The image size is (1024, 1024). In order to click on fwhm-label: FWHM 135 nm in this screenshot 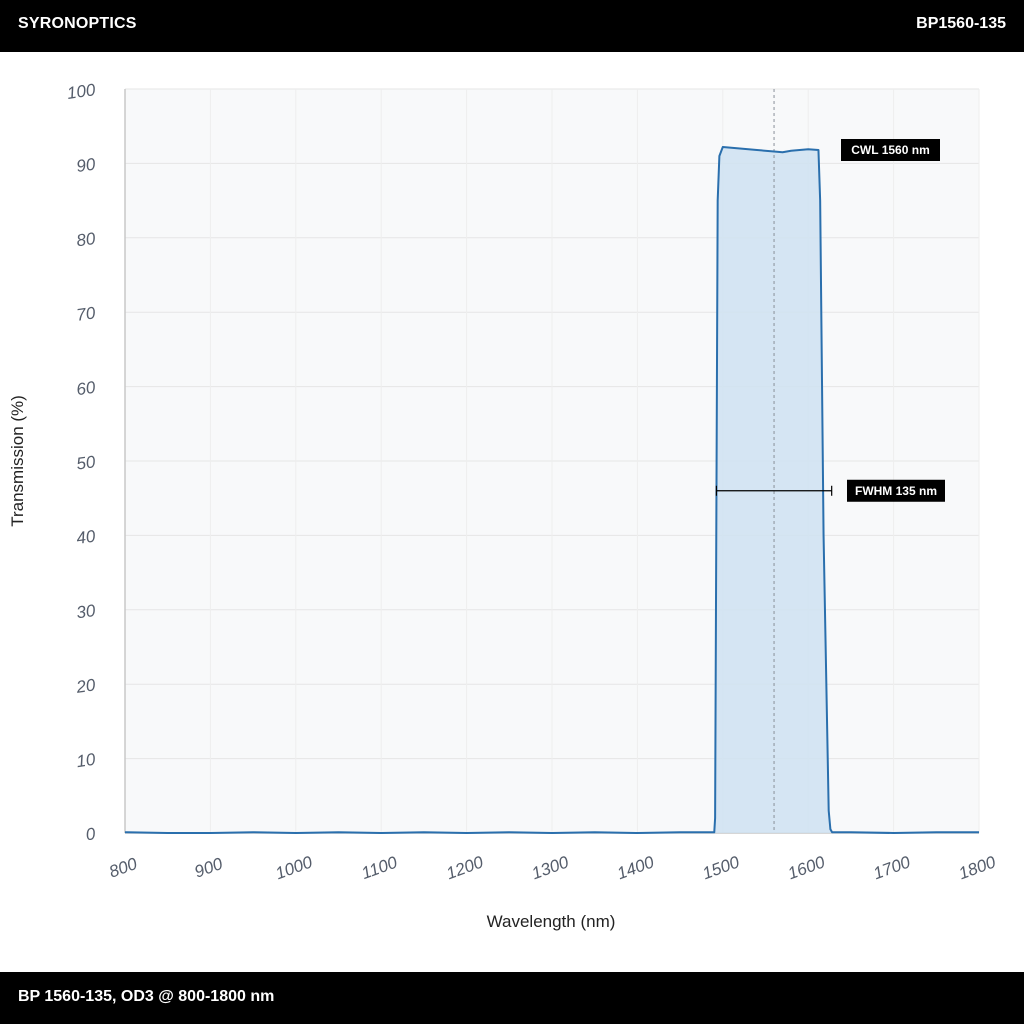, I will do `click(896, 491)`.